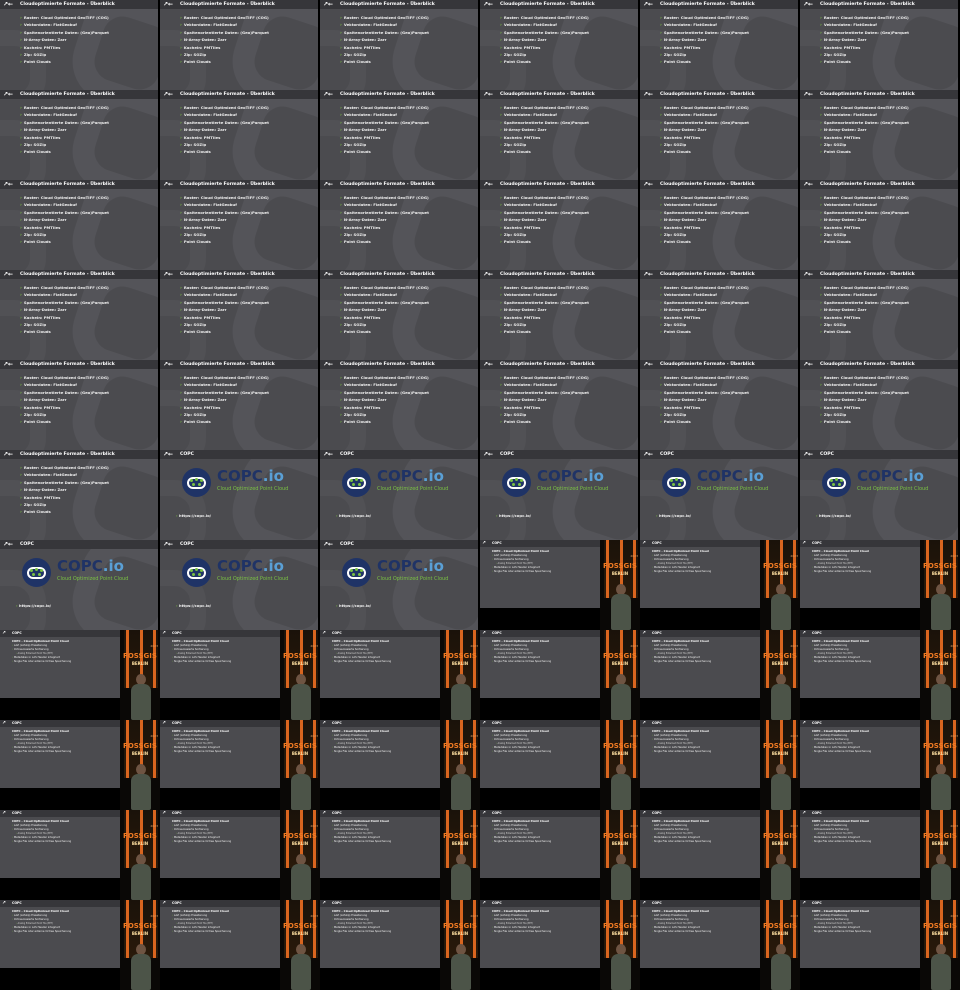  Describe the element at coordinates (337, 903) in the screenshot. I see `slide-title: COPC` at that location.